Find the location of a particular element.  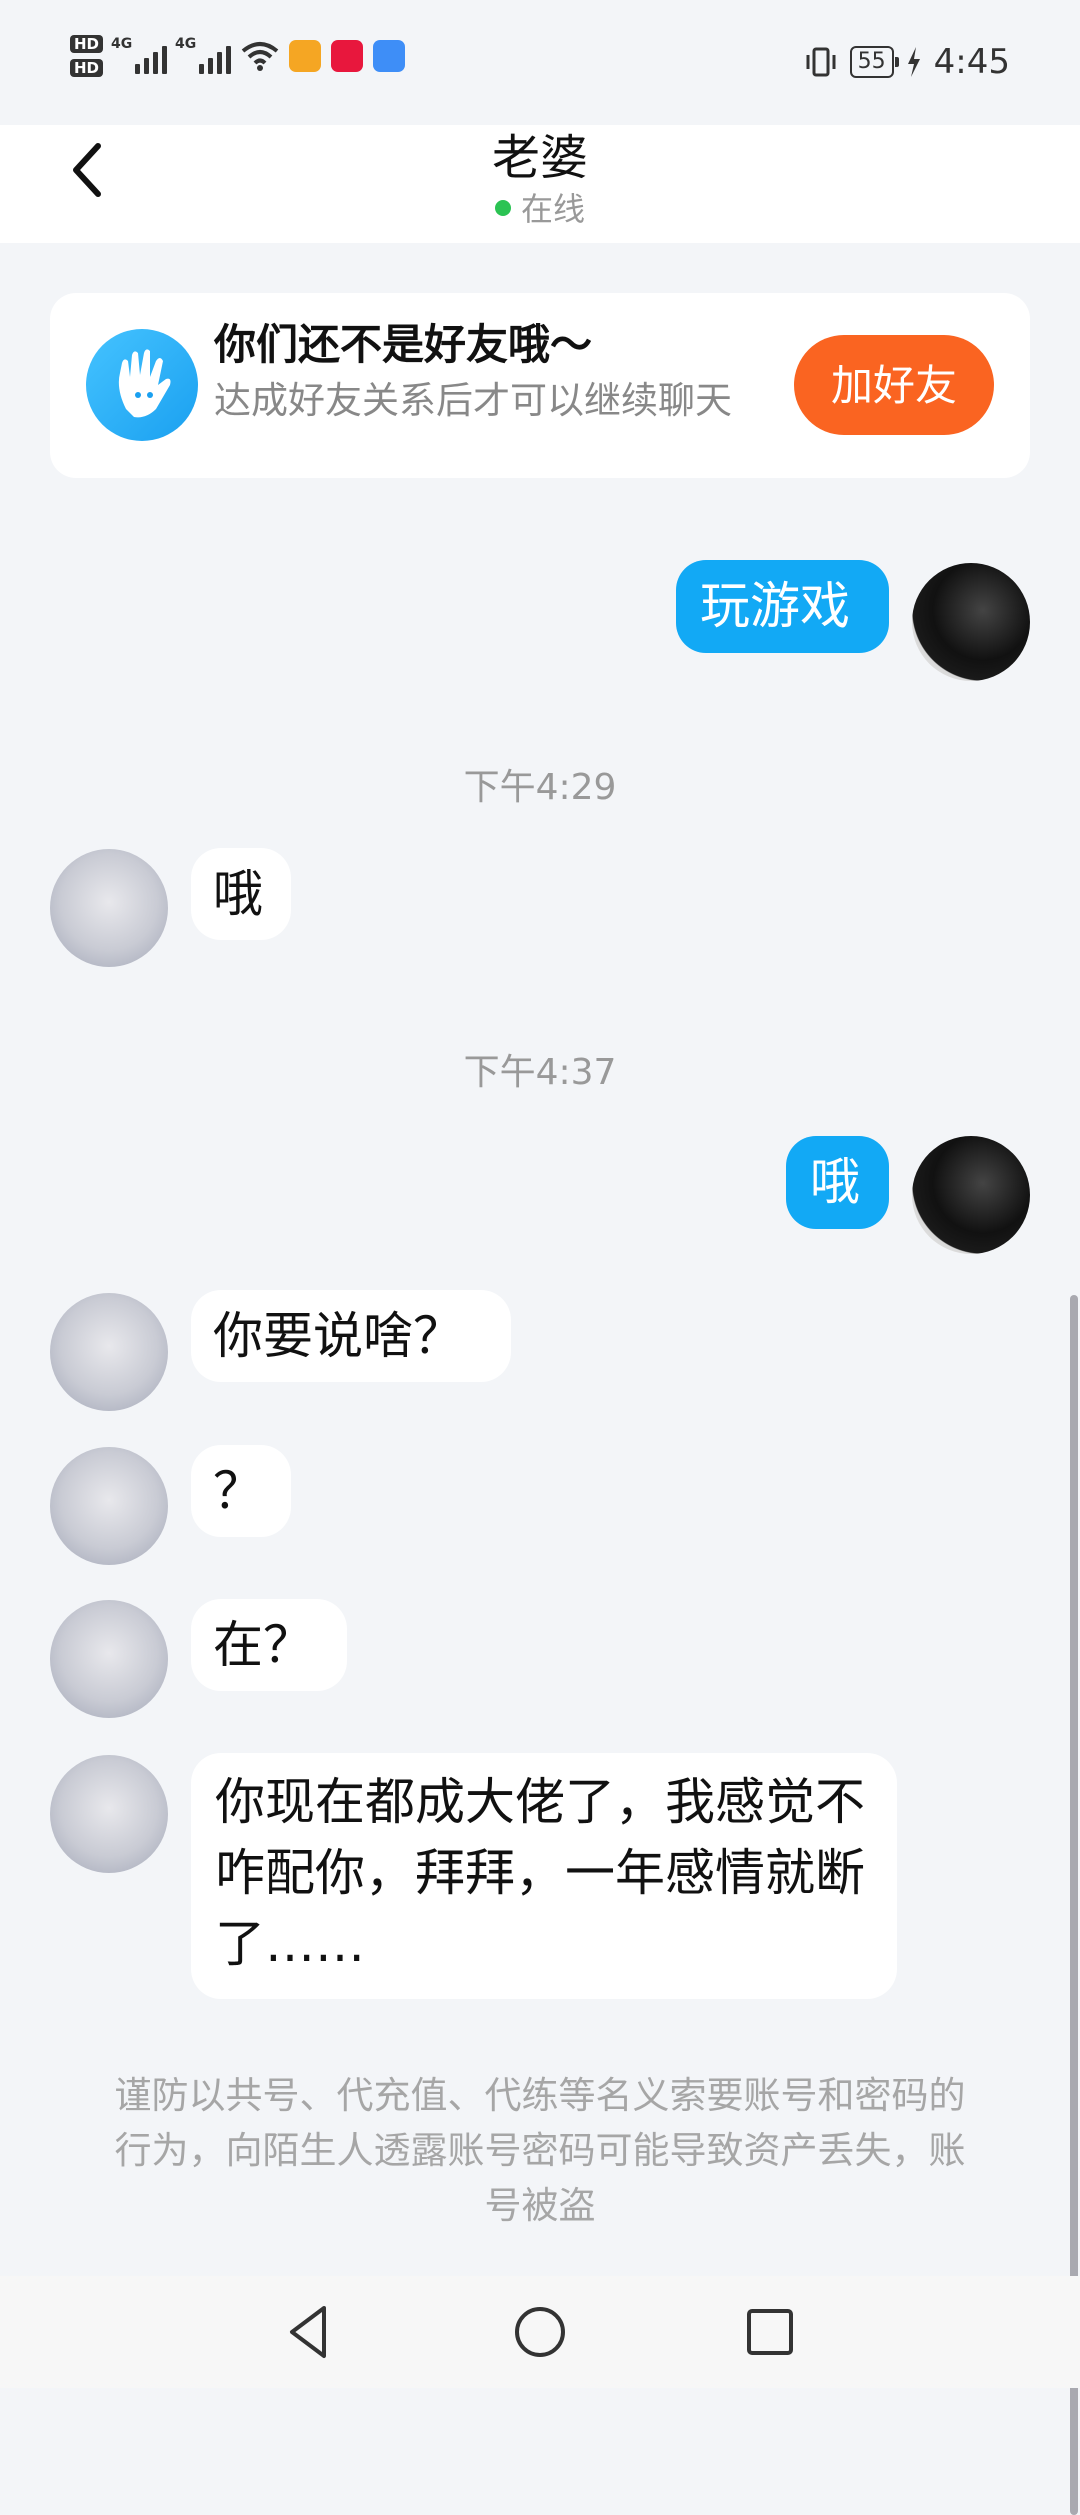

card-title: 你们还不是好友哦～ is located at coordinates (403, 344).